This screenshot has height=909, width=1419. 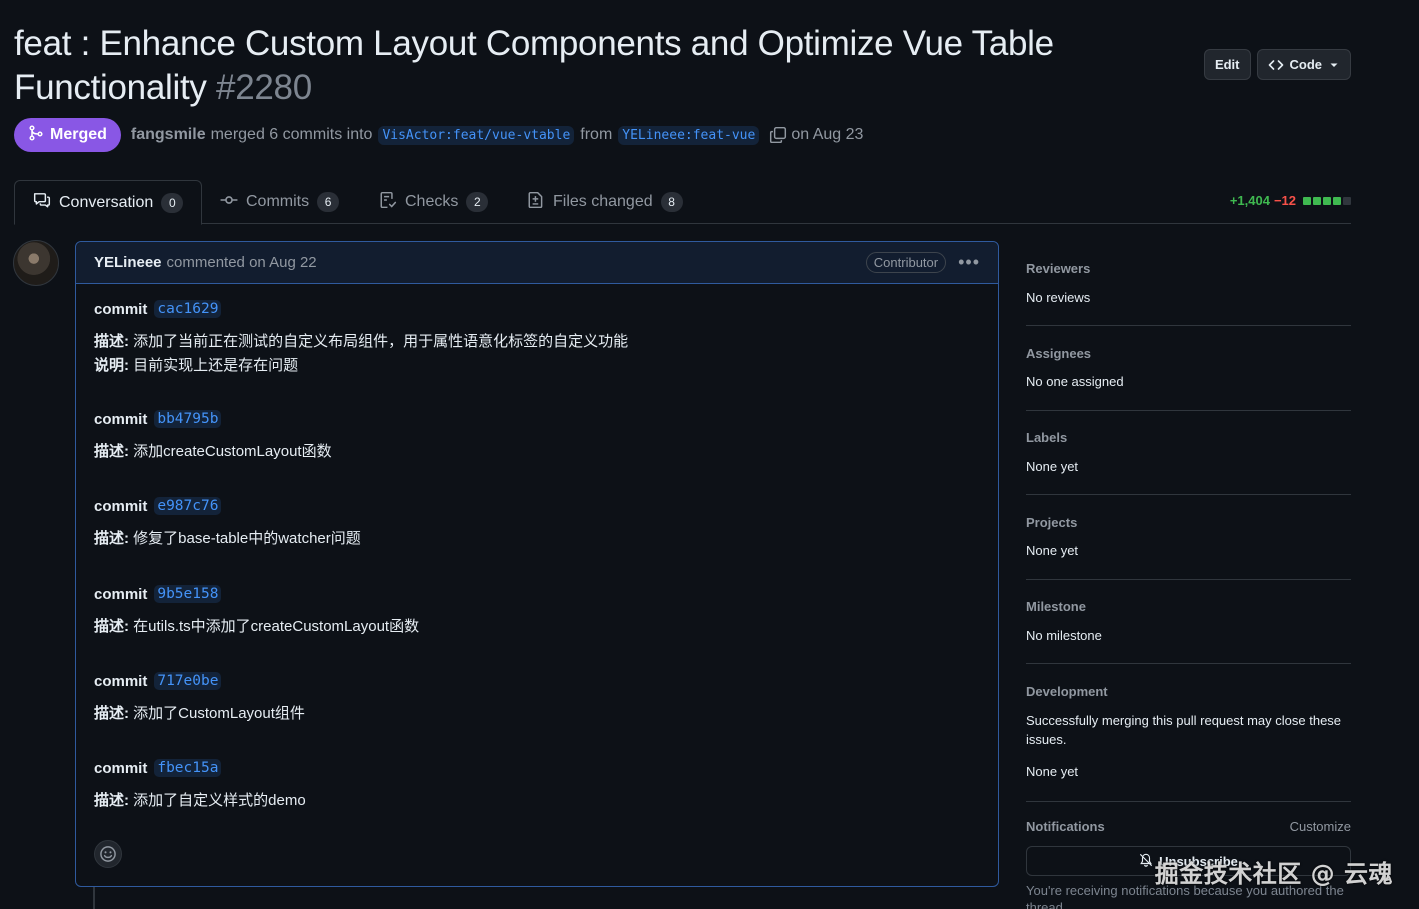 I want to click on commit-description-text: 目前实现上还是存在问题, so click(x=216, y=365).